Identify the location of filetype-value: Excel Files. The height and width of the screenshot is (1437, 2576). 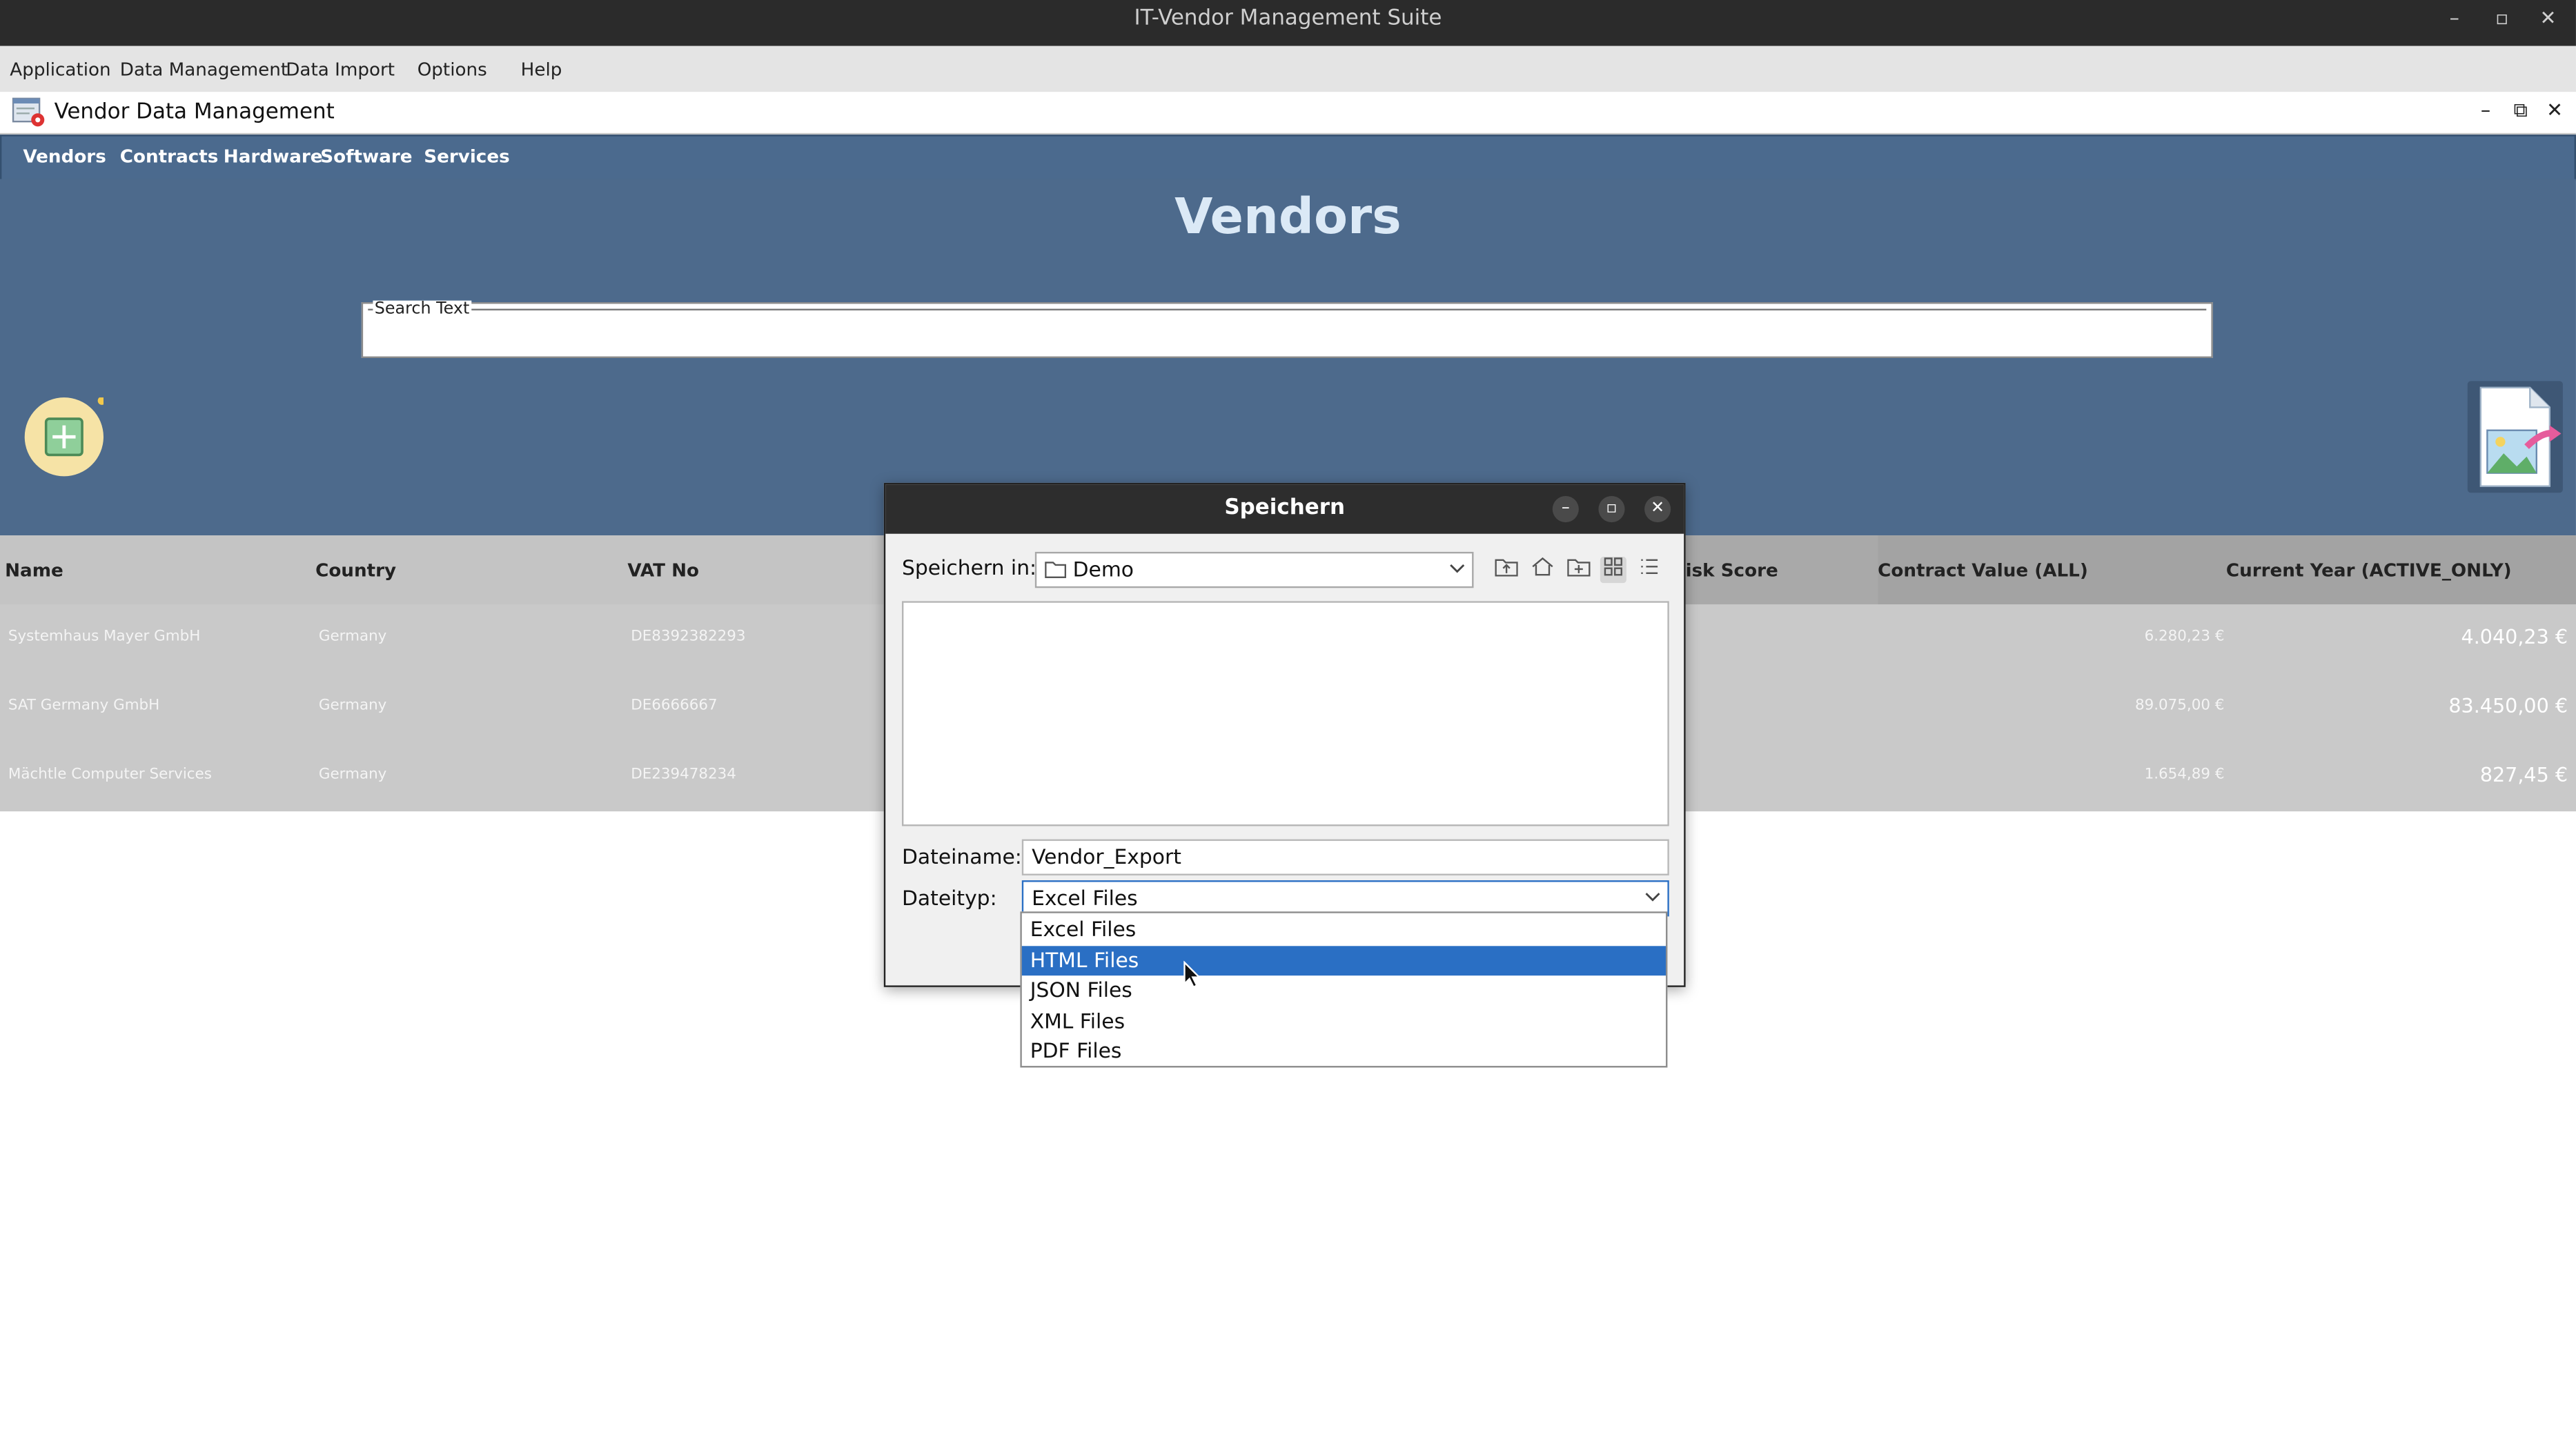
(1085, 898).